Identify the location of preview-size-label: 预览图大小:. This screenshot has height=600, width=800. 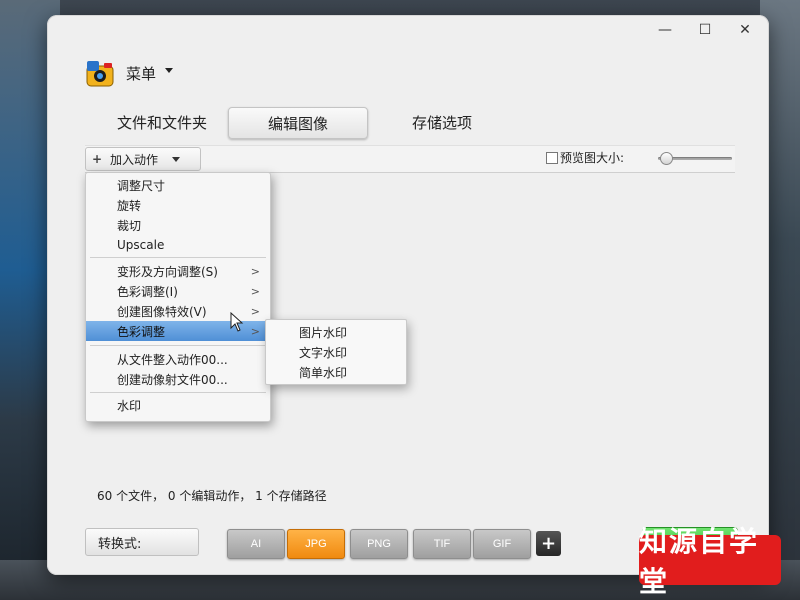
(592, 158).